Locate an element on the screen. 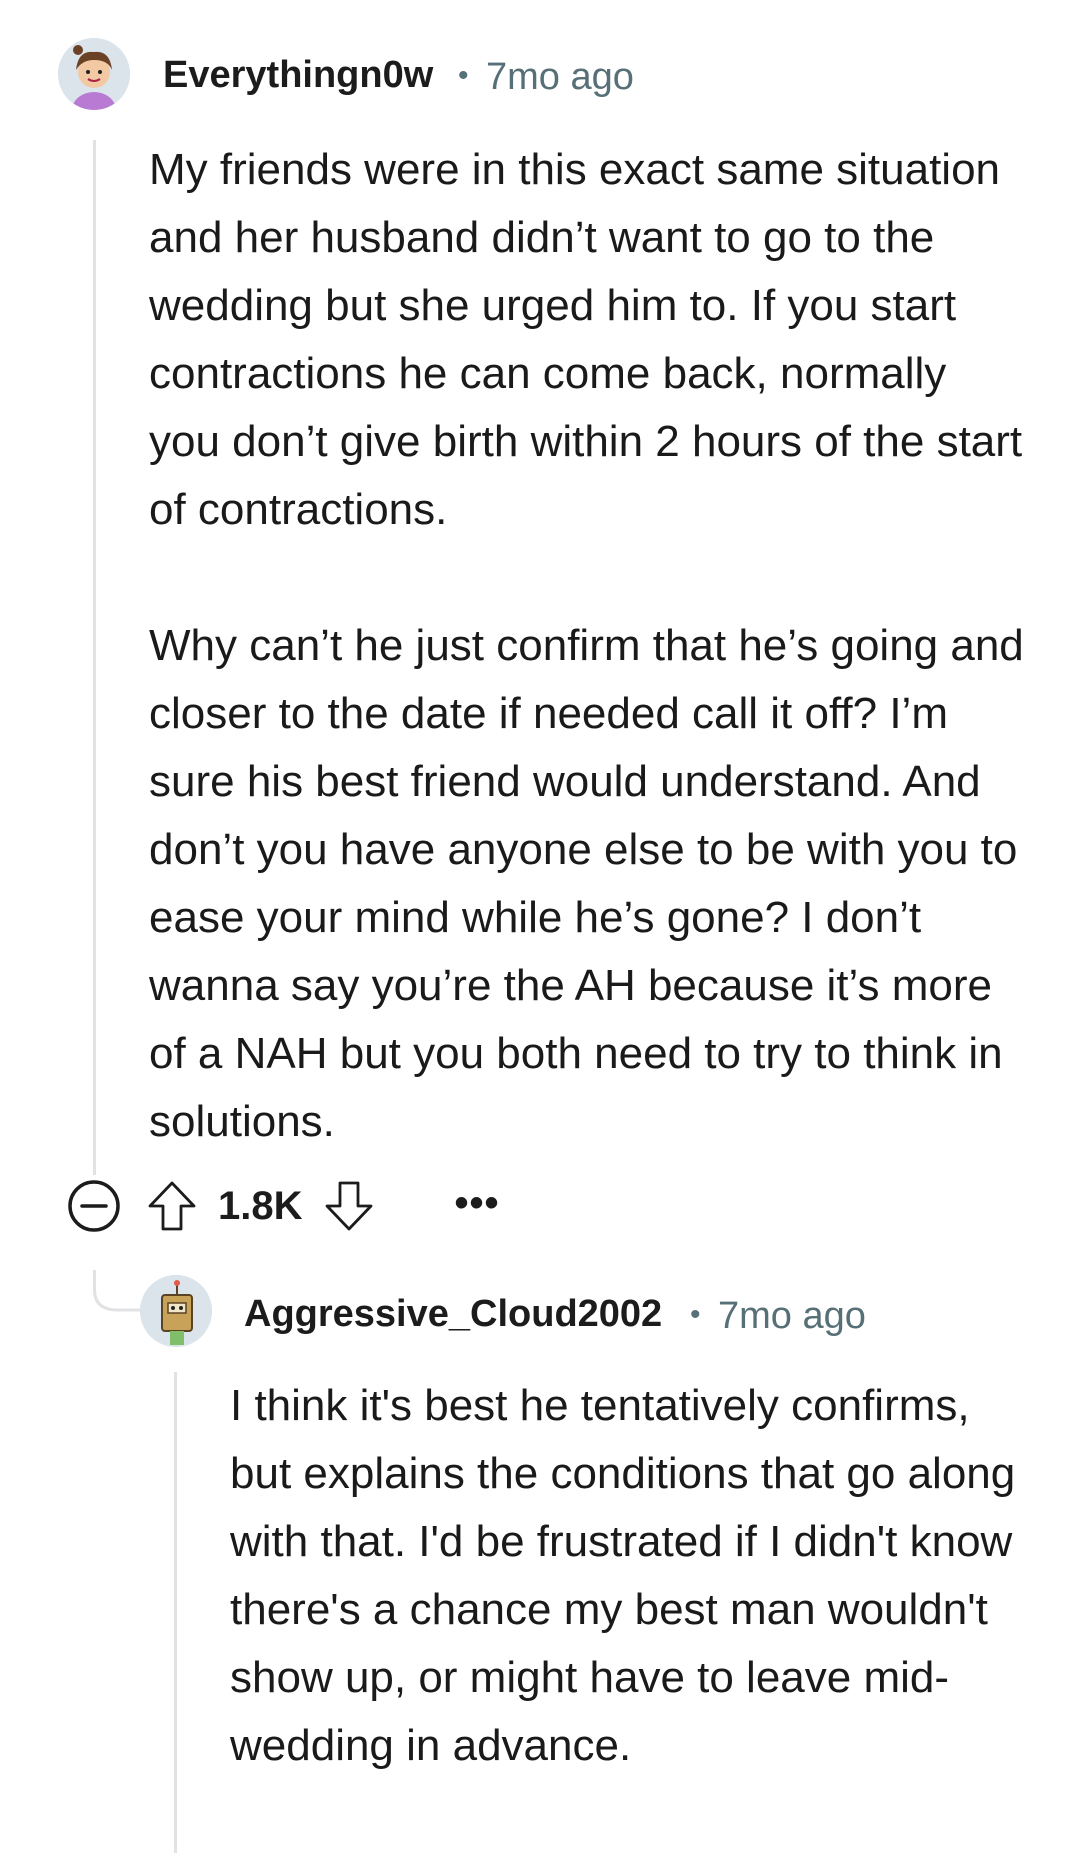 The image size is (1080, 1853). collapse-minus-icon is located at coordinates (94, 1206).